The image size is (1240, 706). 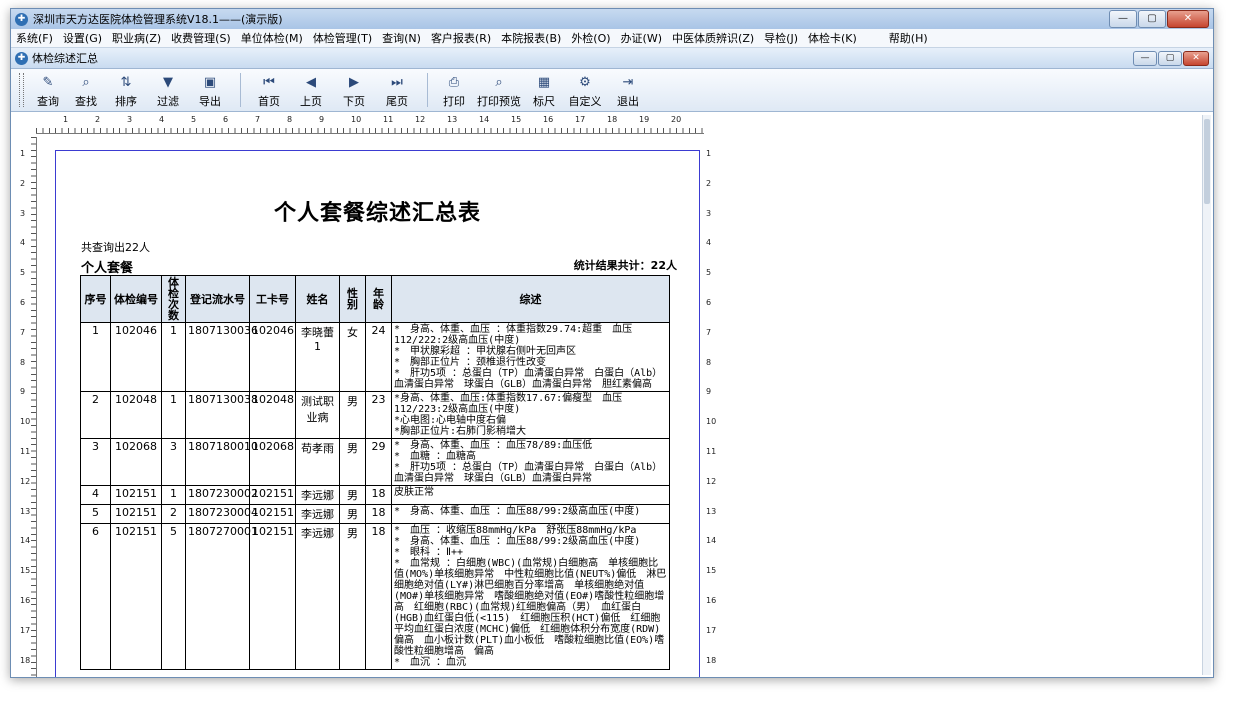 I want to click on column-header: 序号, so click(x=95, y=299).